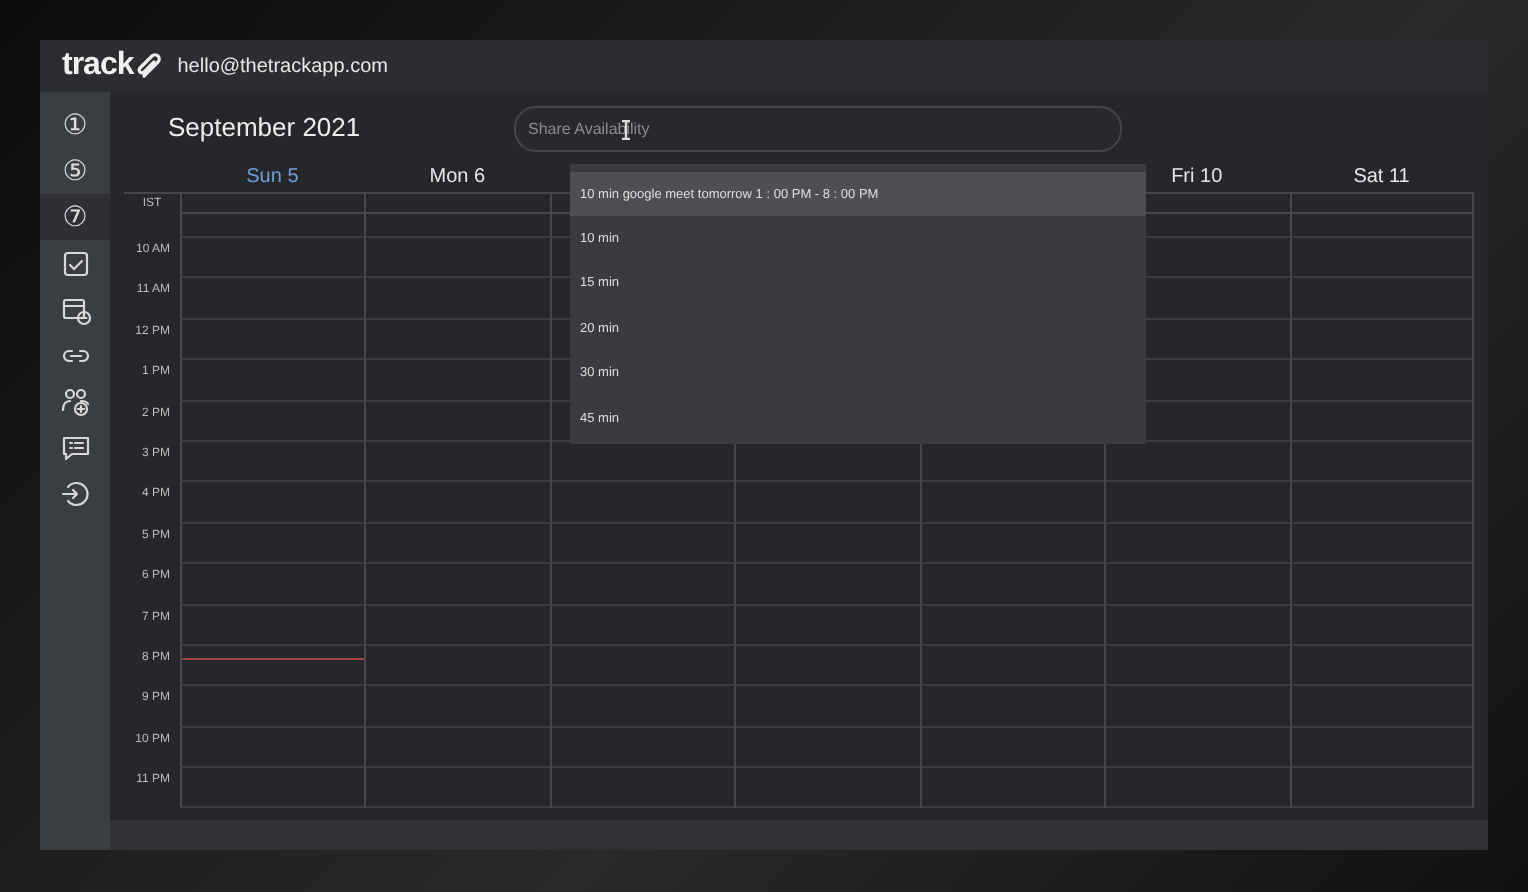 This screenshot has height=892, width=1528. Describe the element at coordinates (75, 401) in the screenshot. I see `add-people-icon` at that location.